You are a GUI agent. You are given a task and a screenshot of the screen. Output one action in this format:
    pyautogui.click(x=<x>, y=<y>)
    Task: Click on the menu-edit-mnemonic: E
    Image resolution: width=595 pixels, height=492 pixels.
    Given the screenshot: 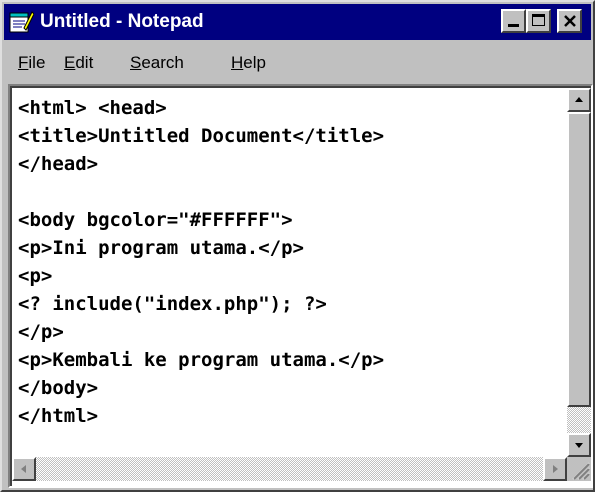 What is the action you would take?
    pyautogui.click(x=70, y=62)
    